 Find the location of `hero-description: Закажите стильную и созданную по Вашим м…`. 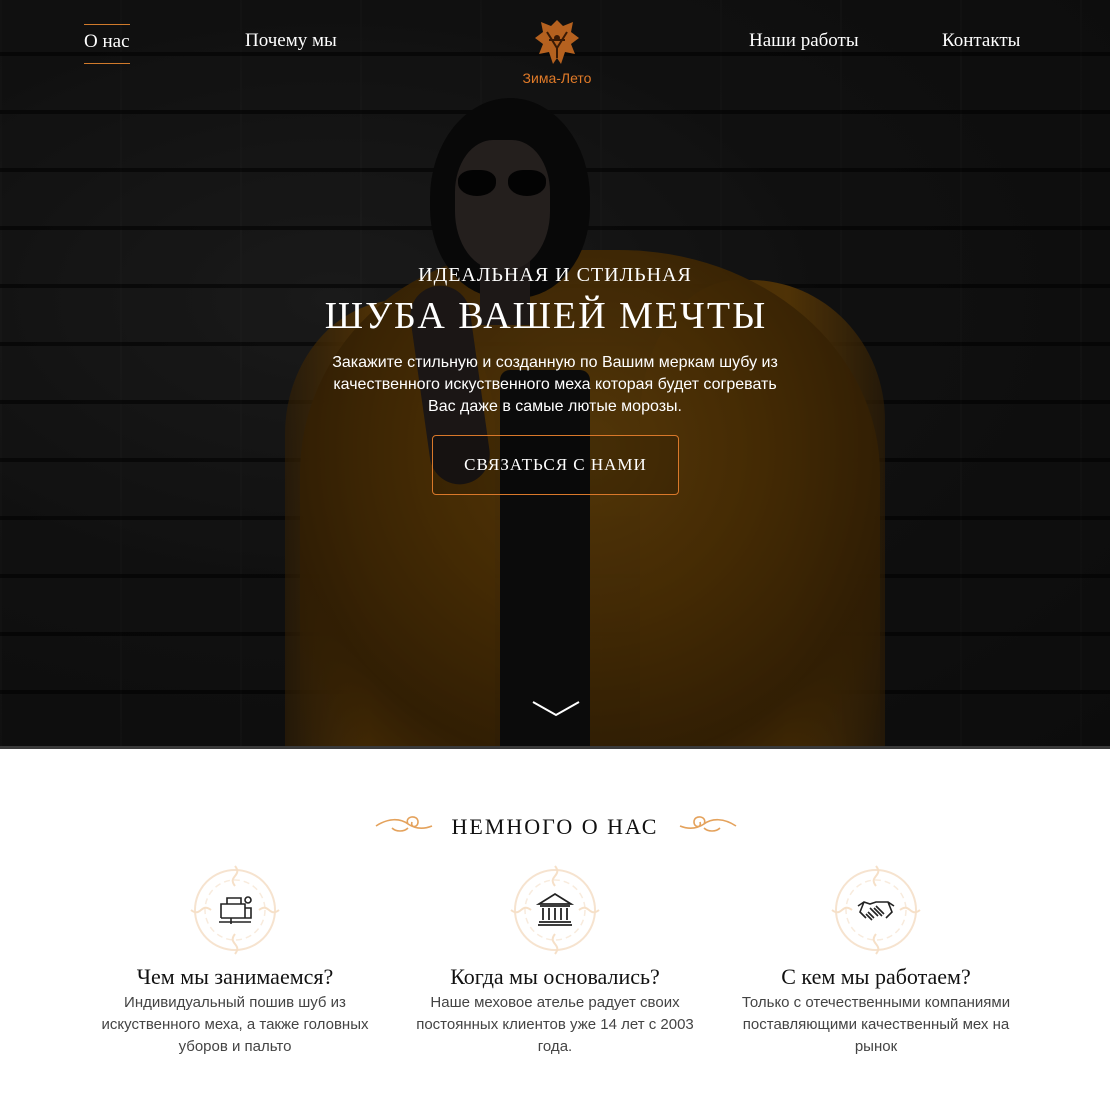

hero-description: Закажите стильную и созданную по Вашим м… is located at coordinates (555, 384).